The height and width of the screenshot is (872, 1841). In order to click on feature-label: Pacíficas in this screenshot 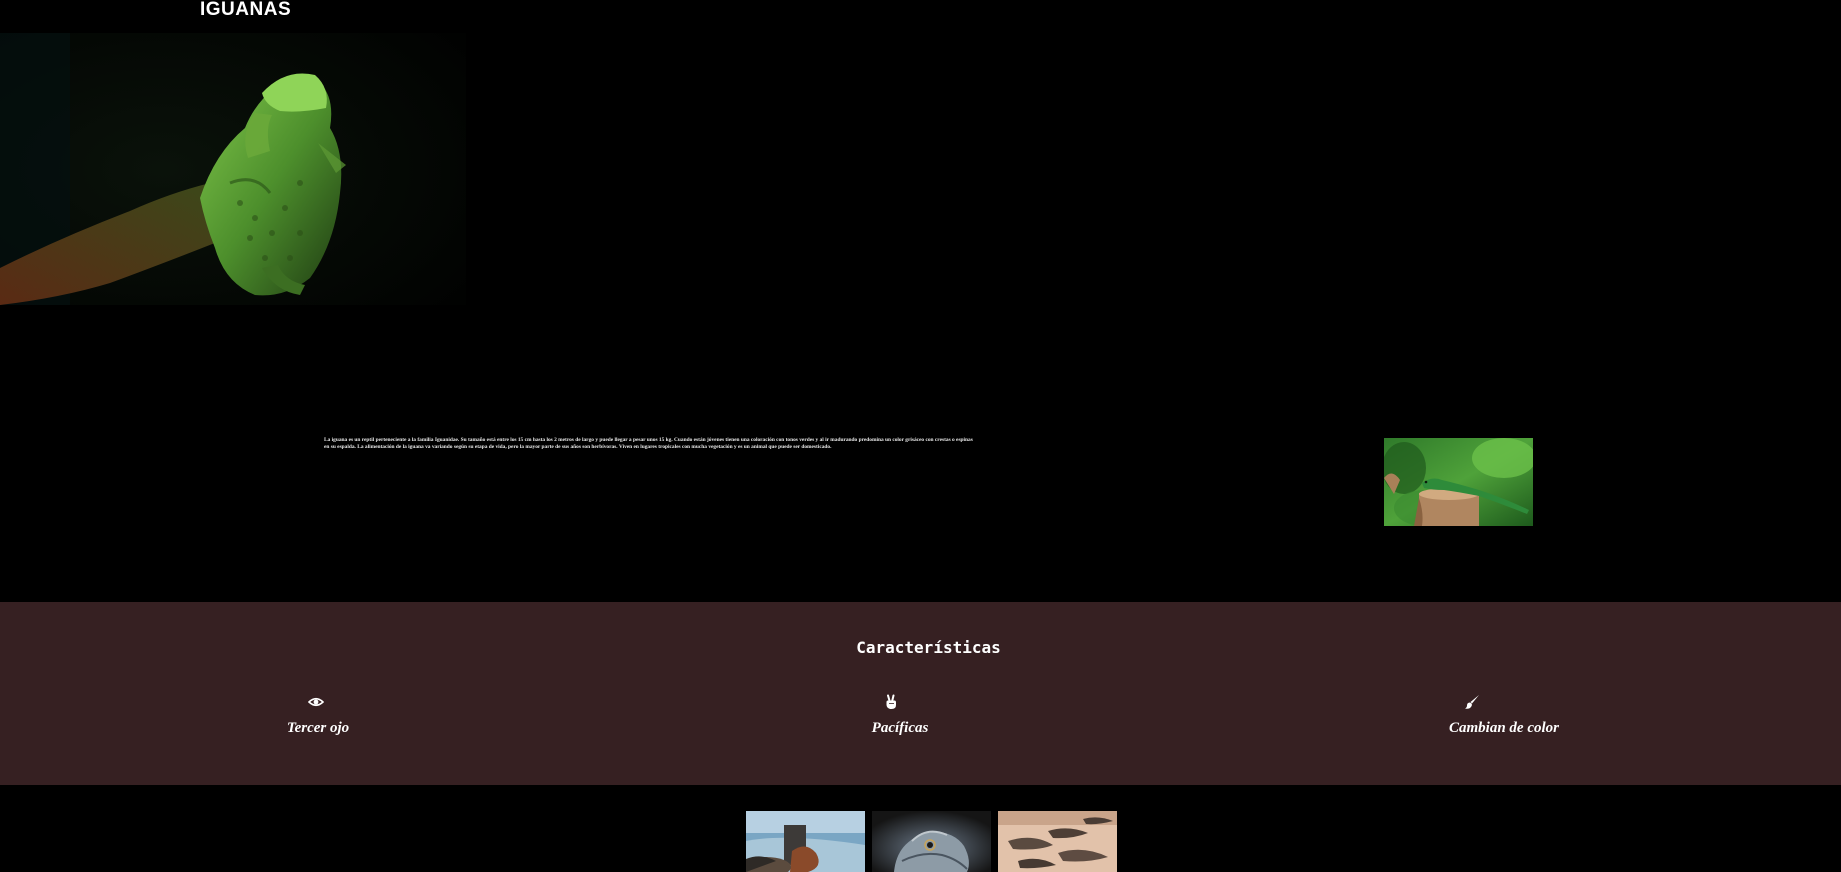, I will do `click(900, 728)`.